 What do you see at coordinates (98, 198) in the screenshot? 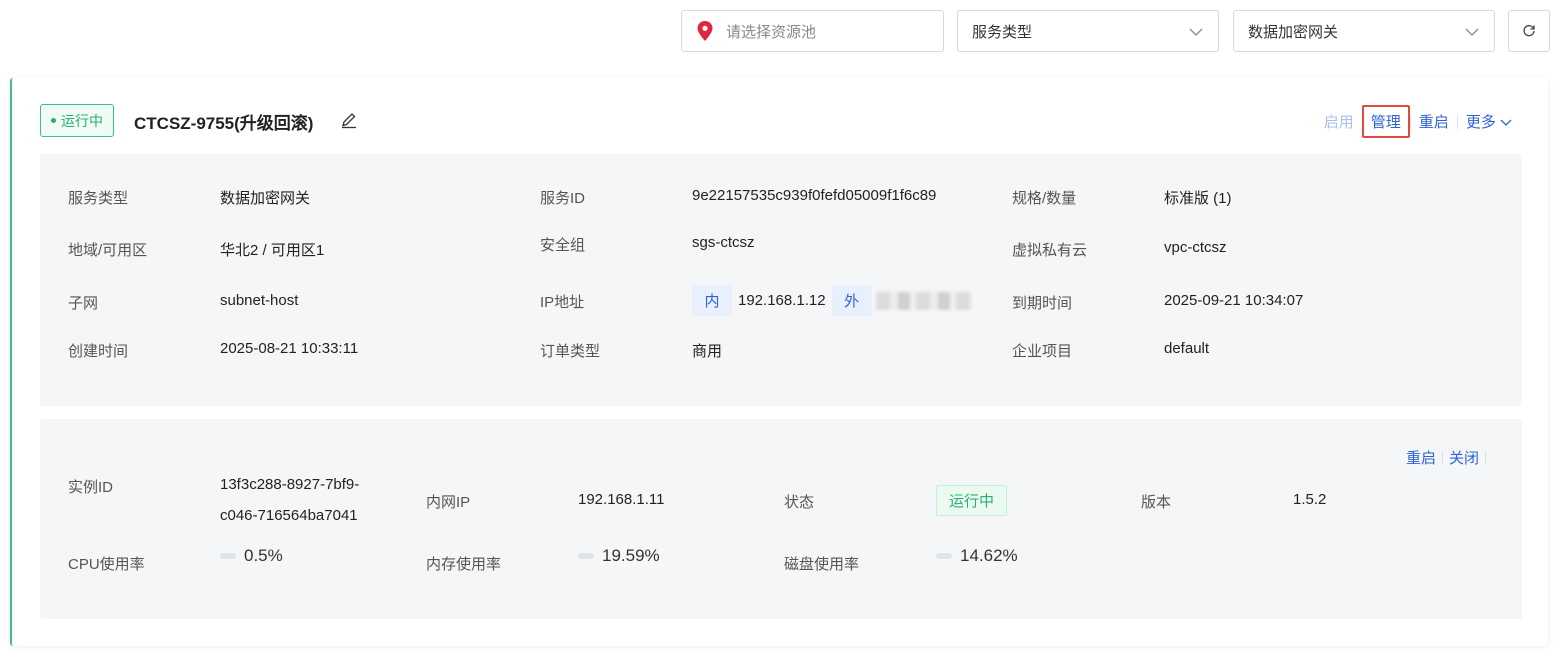
I see `service-type-label: 服务类型` at bounding box center [98, 198].